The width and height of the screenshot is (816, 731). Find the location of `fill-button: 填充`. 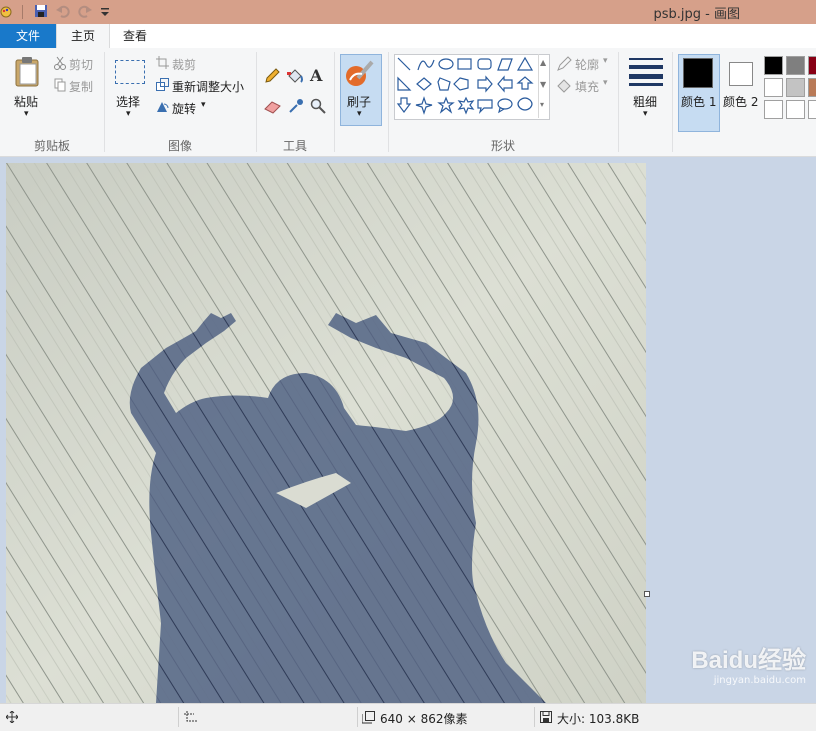

fill-button: 填充 is located at coordinates (587, 86).